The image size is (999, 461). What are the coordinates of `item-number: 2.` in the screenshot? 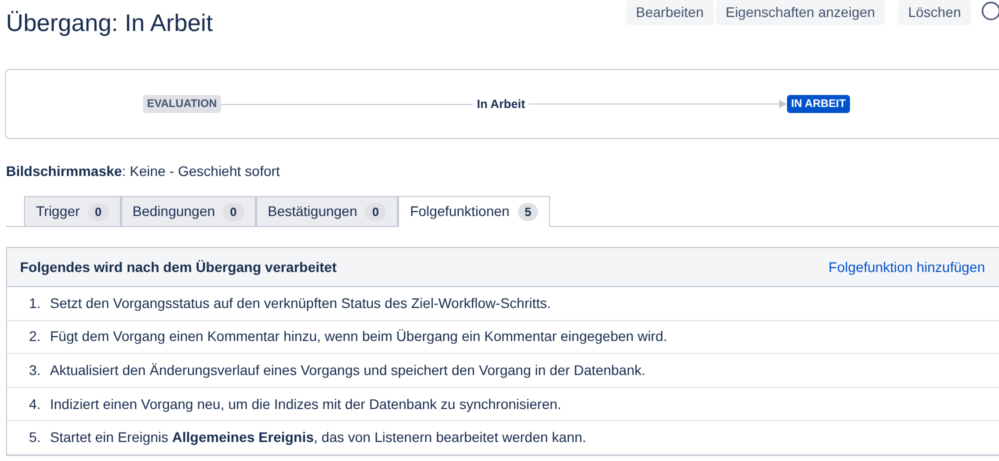 It's located at (35, 336).